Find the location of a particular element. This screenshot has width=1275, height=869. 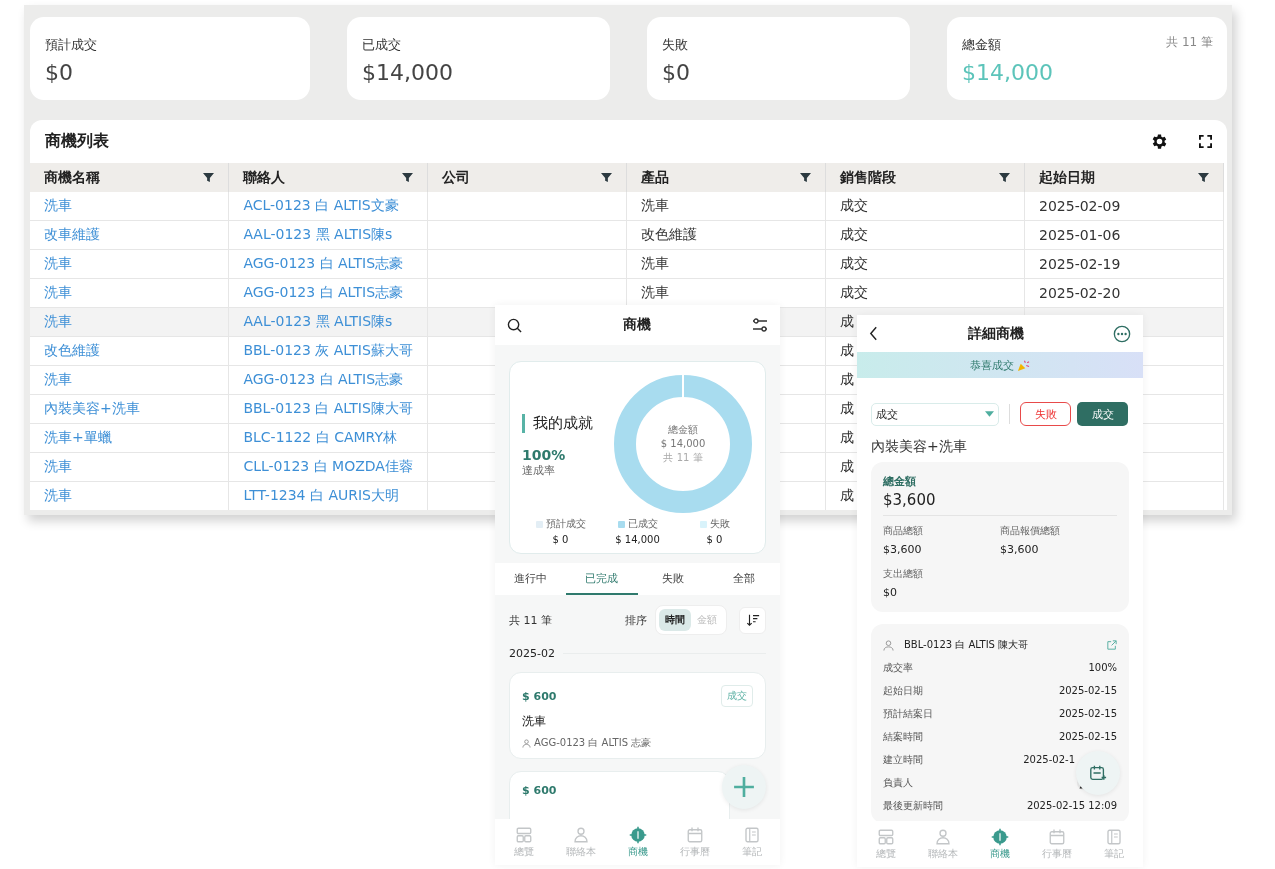

month-heading: 2025-02 is located at coordinates (532, 653).